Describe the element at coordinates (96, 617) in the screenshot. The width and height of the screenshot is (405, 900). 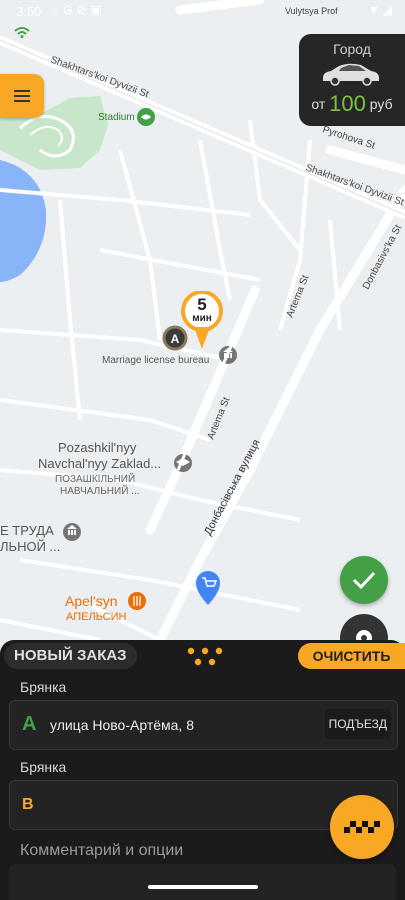
I see `poi-sub-apelsyn: АПЕЛЬСИН` at that location.